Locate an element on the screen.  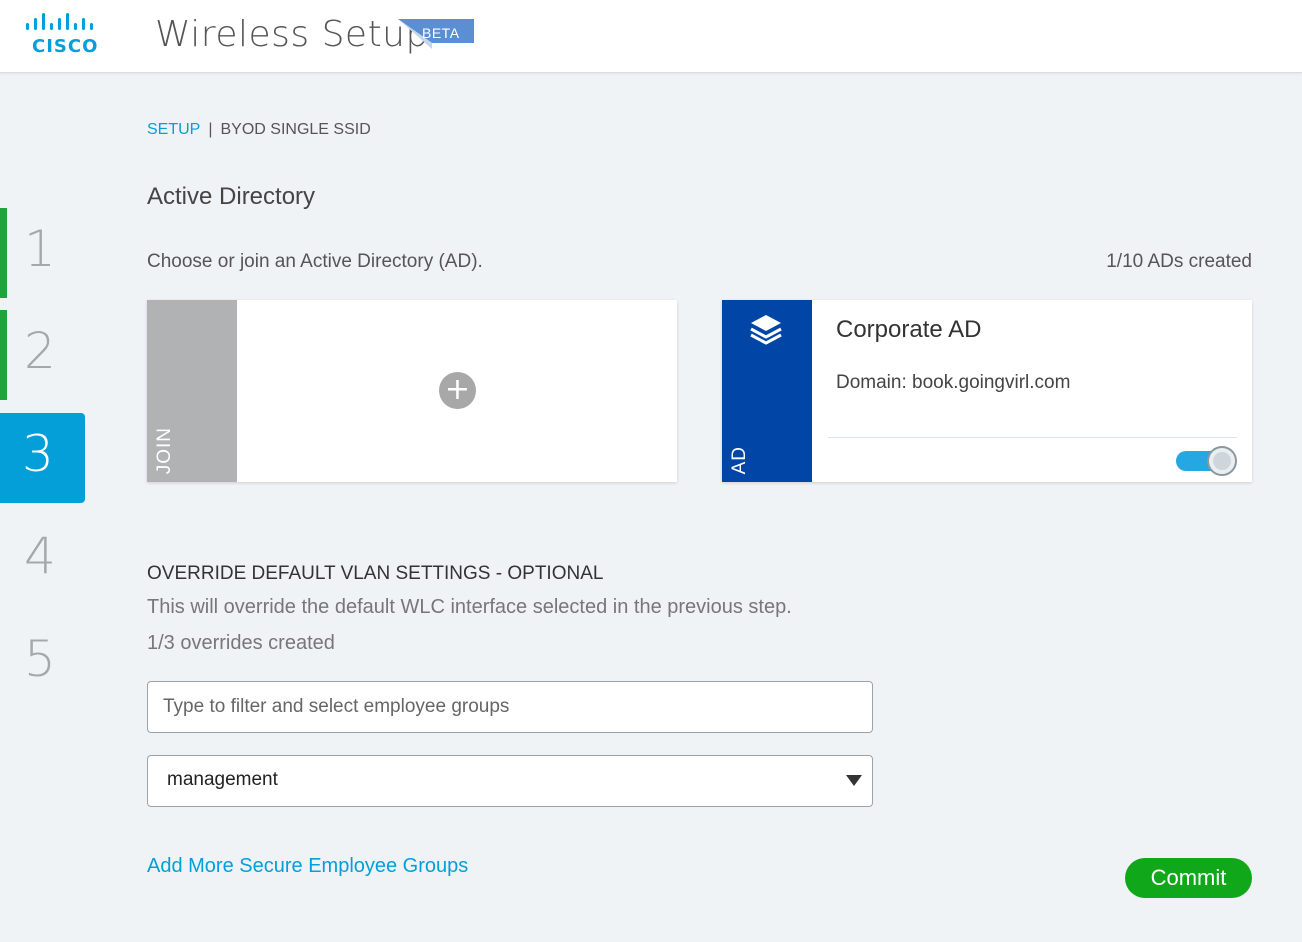
logo-wordmark: CISCO is located at coordinates (65, 46).